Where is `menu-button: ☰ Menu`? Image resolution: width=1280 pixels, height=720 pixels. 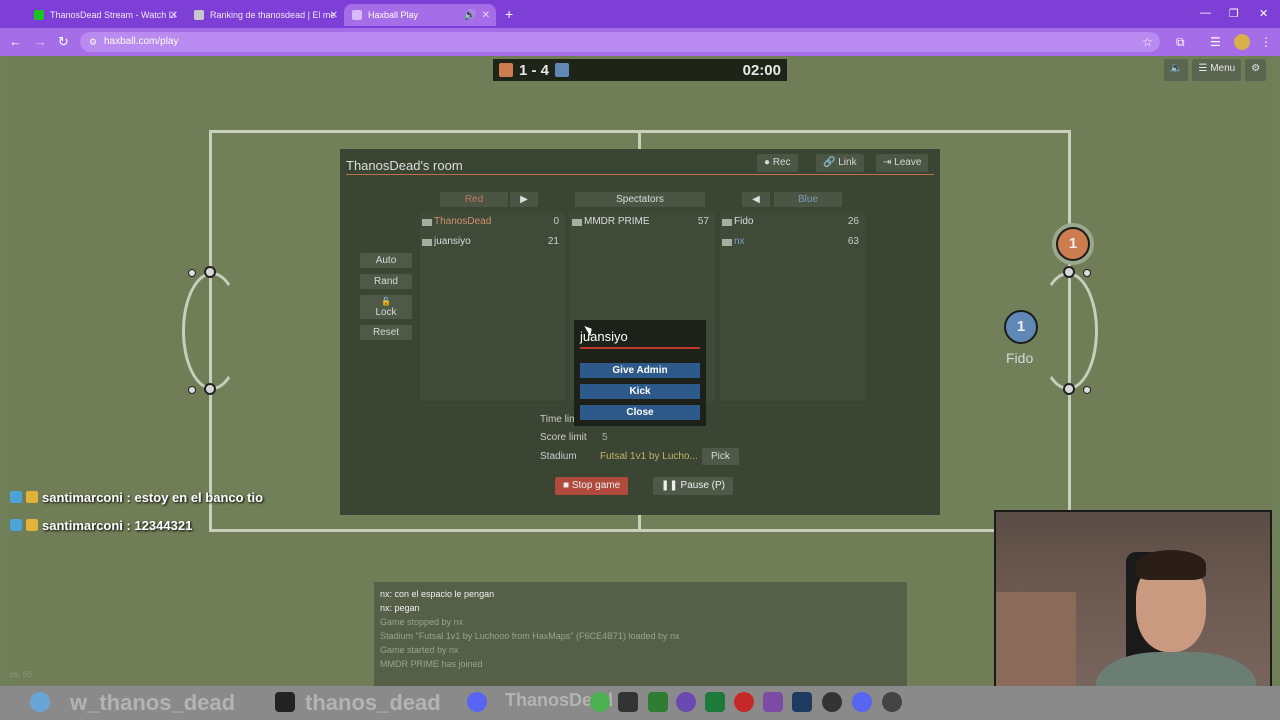 menu-button: ☰ Menu is located at coordinates (1217, 70).